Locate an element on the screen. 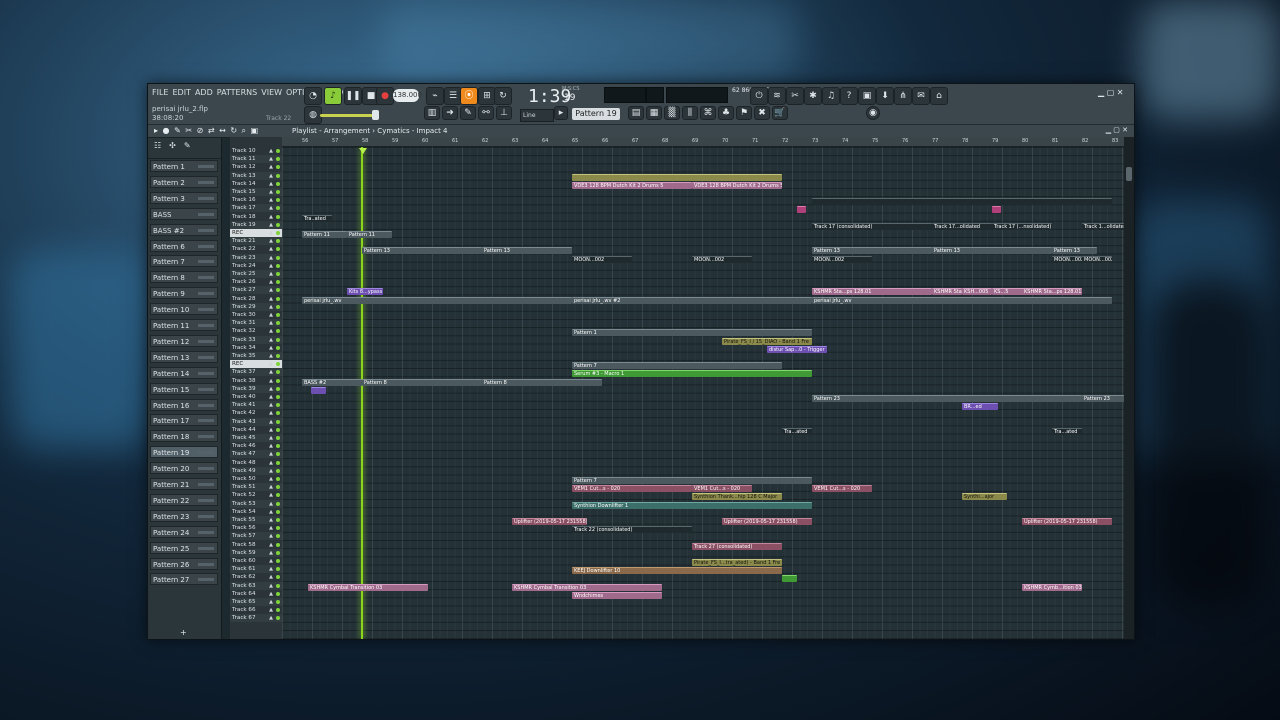 The width and height of the screenshot is (1280, 720). master-volume-knob is located at coordinates (375, 115).